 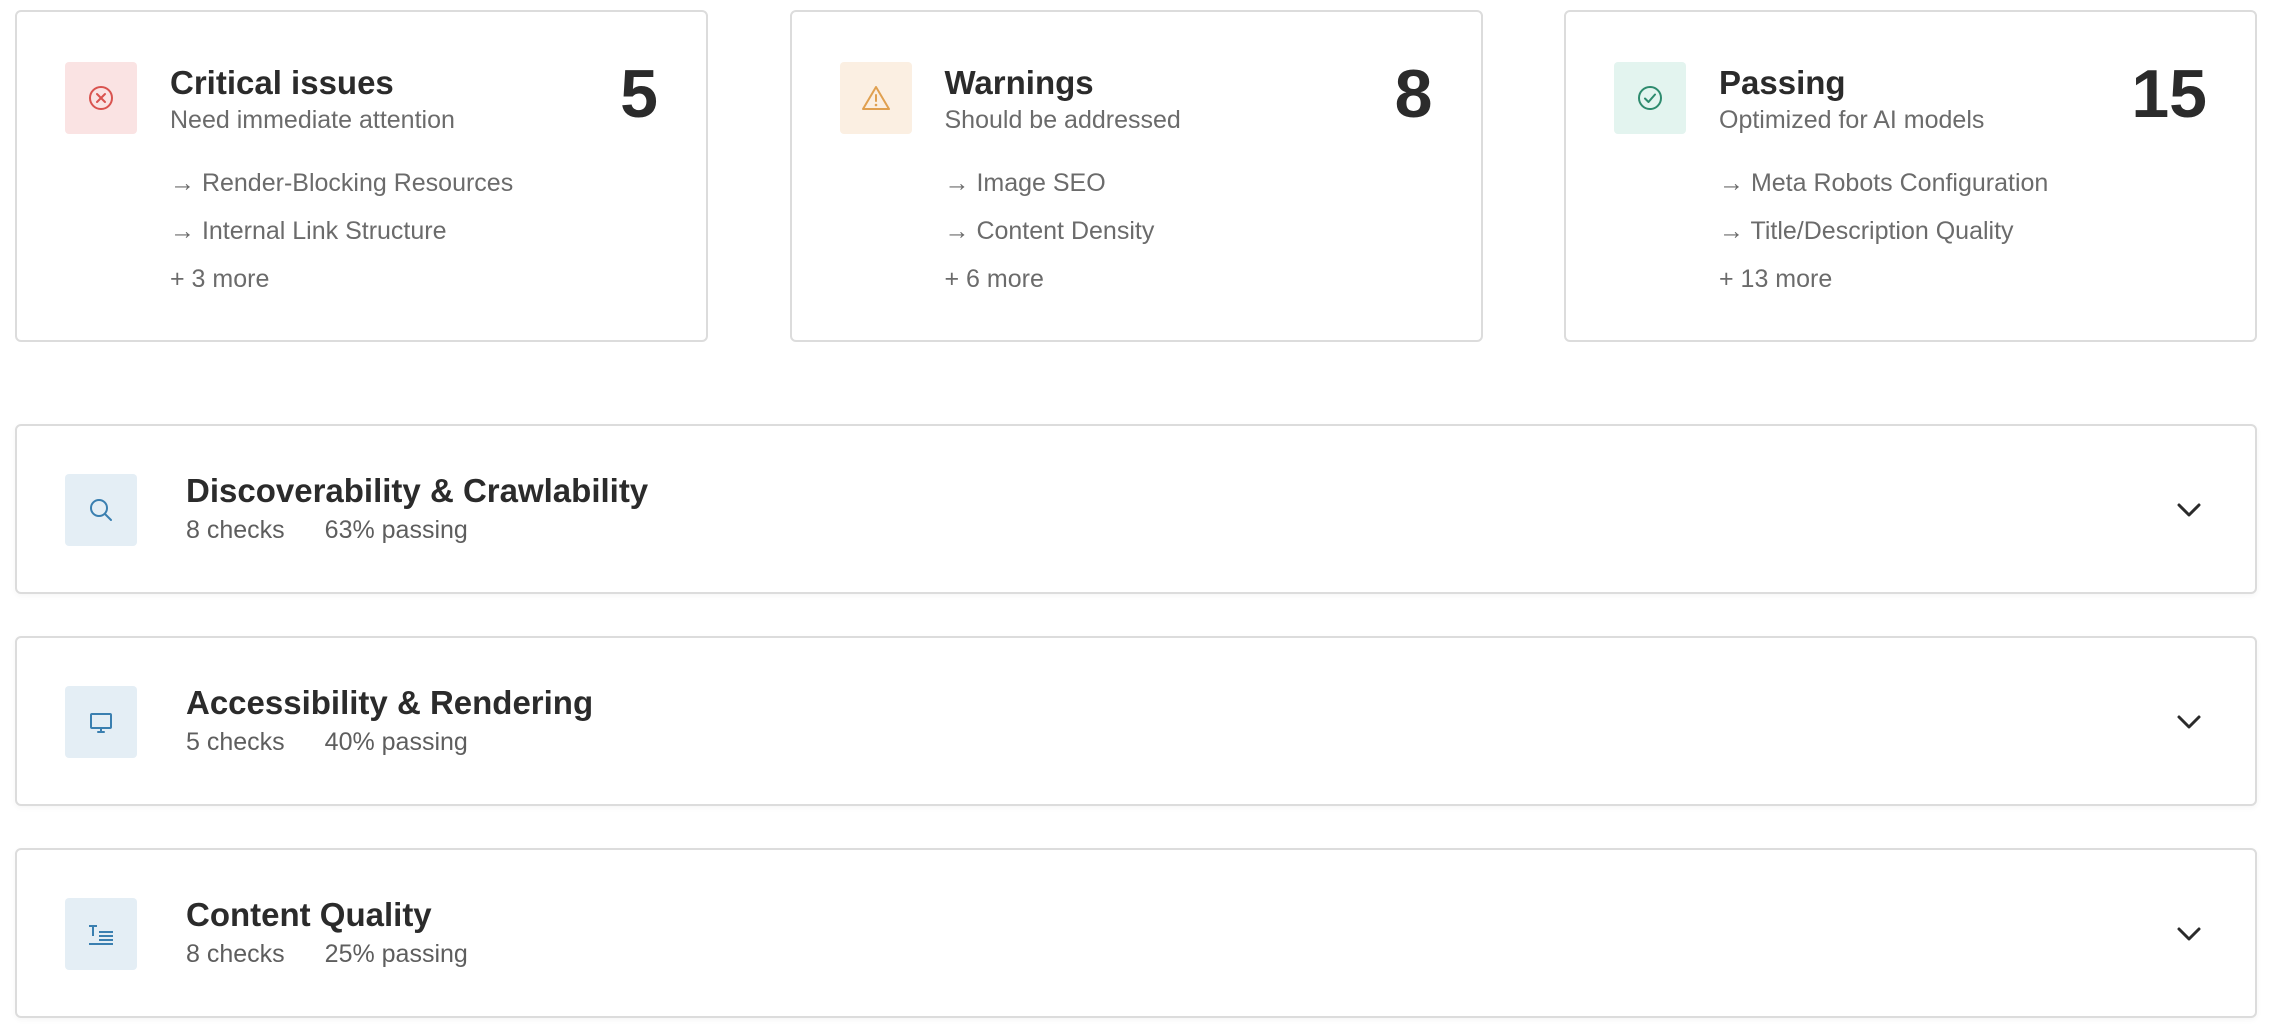 What do you see at coordinates (396, 742) in the screenshot?
I see `passing-percent: 40% passing` at bounding box center [396, 742].